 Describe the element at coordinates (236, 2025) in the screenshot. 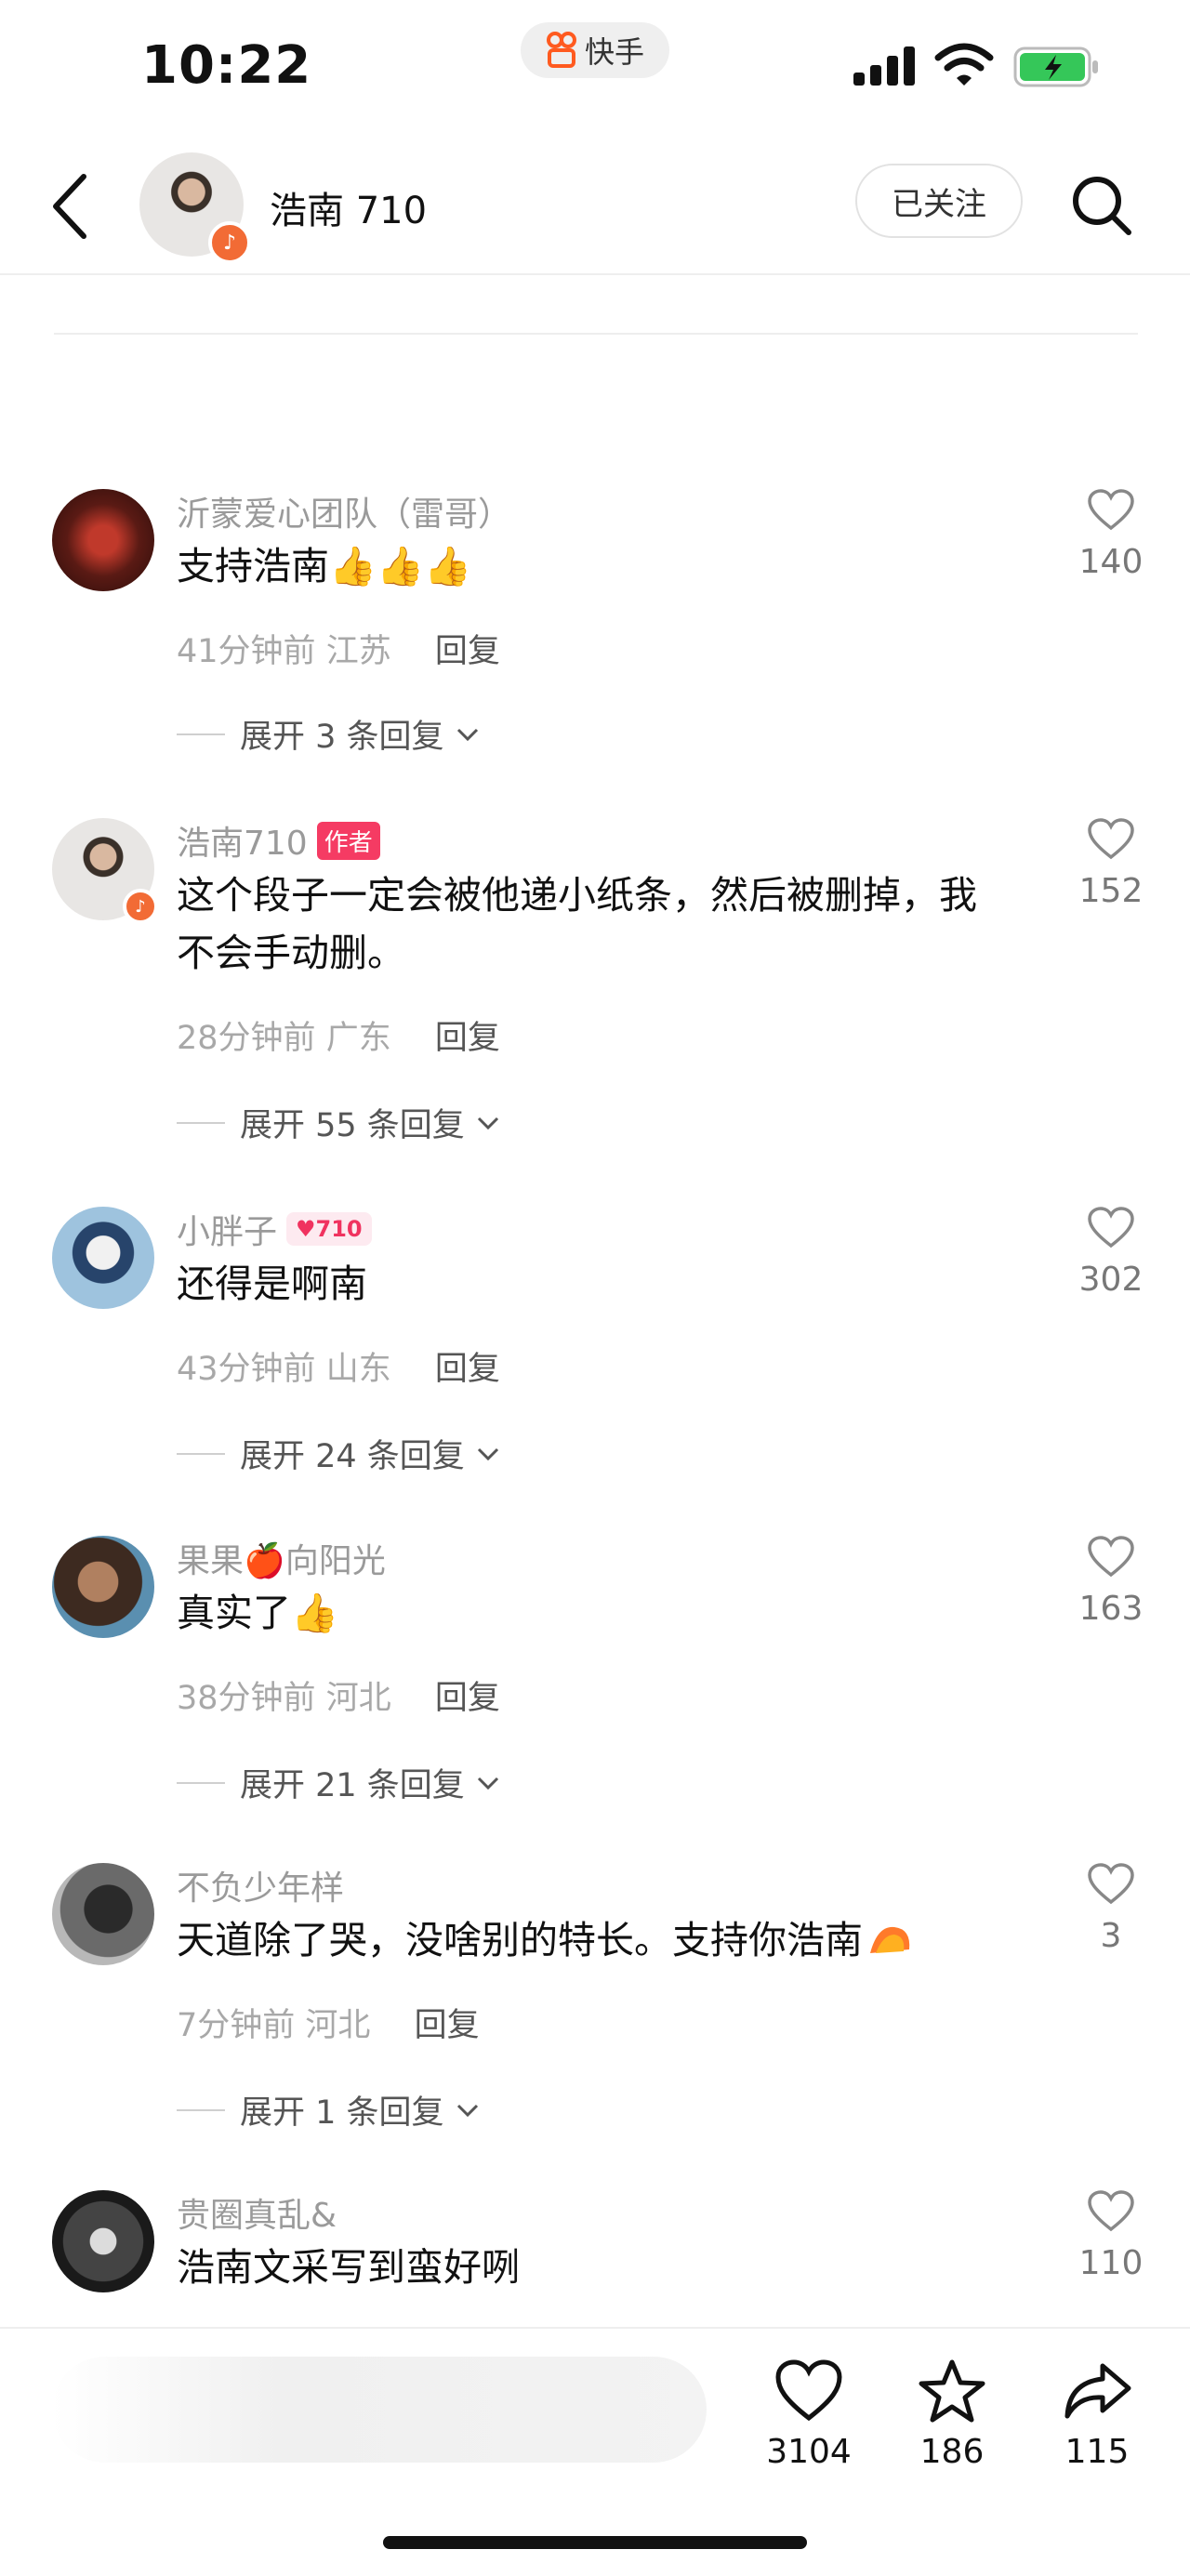

I see `comment-time: 7分钟前` at that location.